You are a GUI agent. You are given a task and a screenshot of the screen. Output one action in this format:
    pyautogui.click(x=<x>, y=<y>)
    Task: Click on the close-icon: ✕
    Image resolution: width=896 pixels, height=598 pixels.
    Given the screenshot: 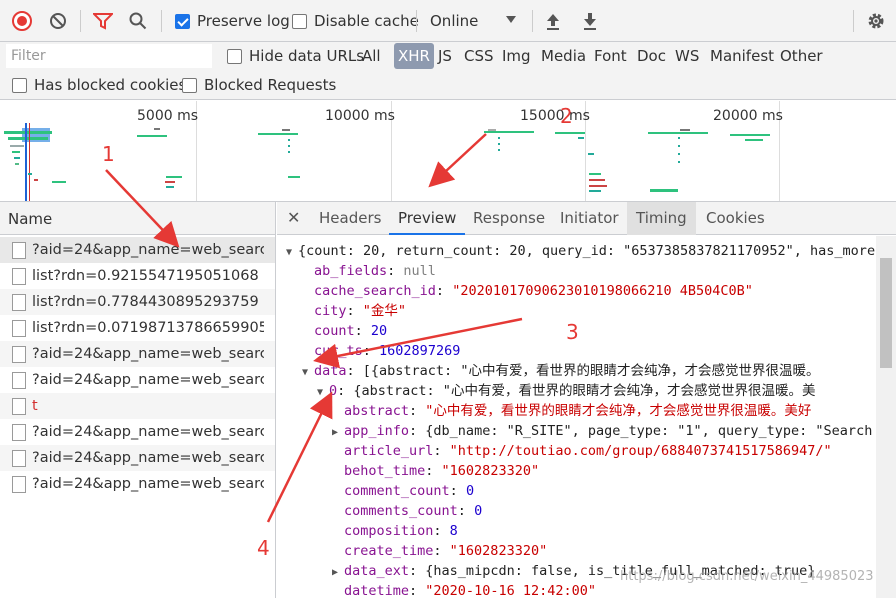 What is the action you would take?
    pyautogui.click(x=293, y=217)
    